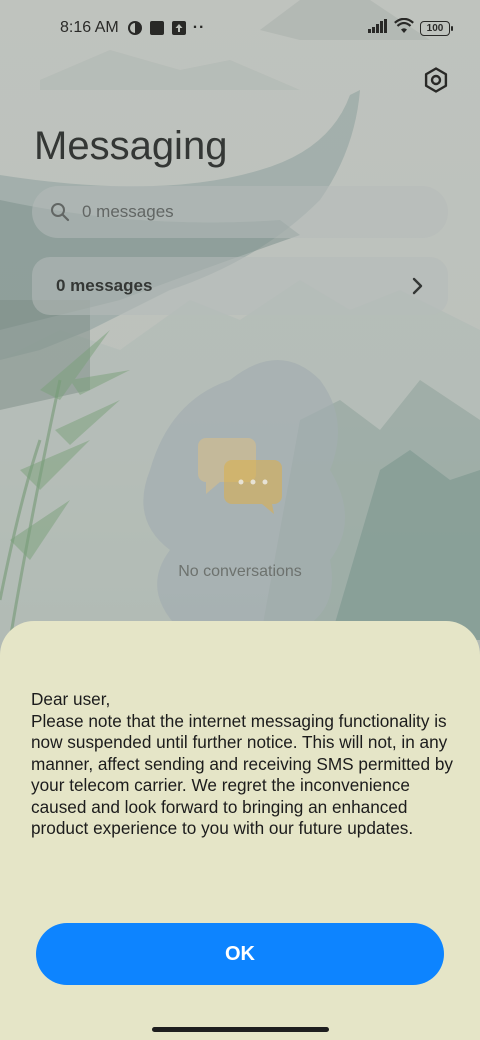 This screenshot has width=480, height=1040. What do you see at coordinates (240, 954) in the screenshot?
I see `ok-button: OK` at bounding box center [240, 954].